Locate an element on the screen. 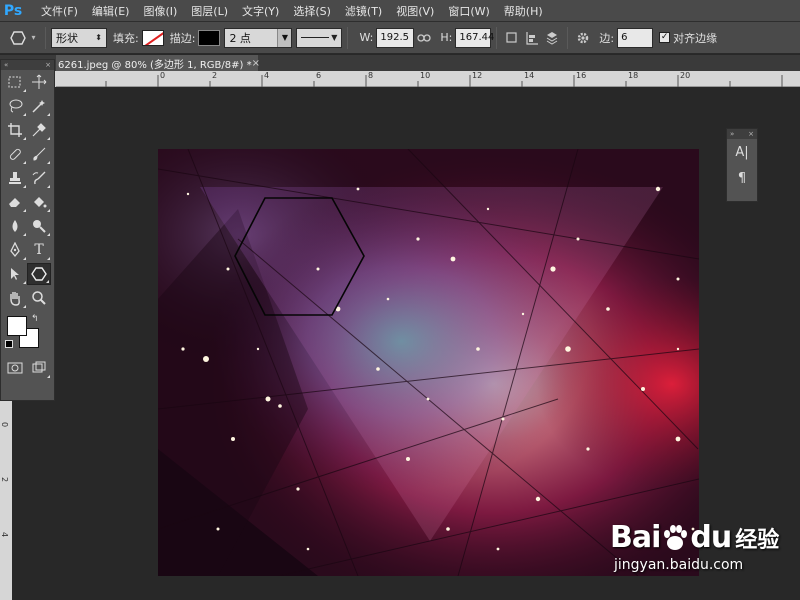 This screenshot has height=600, width=800. photoshop-logo: Ps is located at coordinates (13, 10).